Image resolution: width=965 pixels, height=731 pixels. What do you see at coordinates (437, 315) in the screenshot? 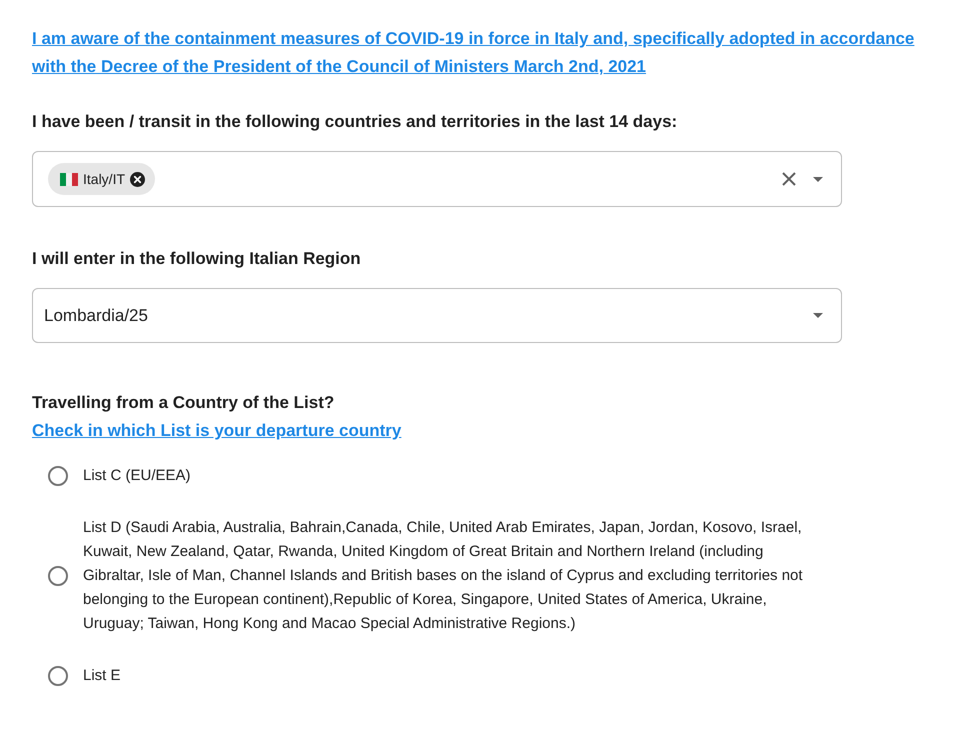
I see `region-select-field: Lombardia/25` at bounding box center [437, 315].